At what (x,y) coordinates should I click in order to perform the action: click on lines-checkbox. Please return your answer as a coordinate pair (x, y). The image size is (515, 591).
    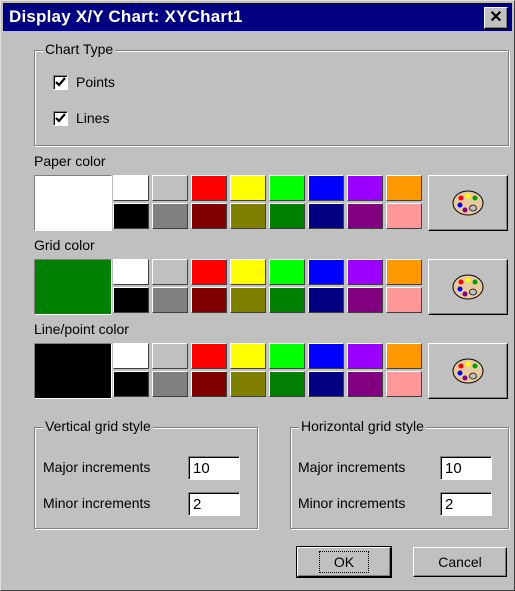
    Looking at the image, I should click on (60, 118).